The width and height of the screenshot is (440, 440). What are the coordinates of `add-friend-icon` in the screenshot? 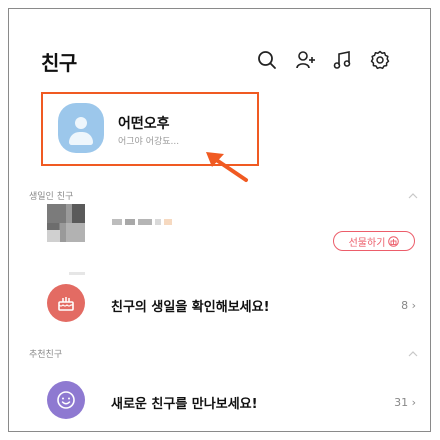 It's located at (306, 60).